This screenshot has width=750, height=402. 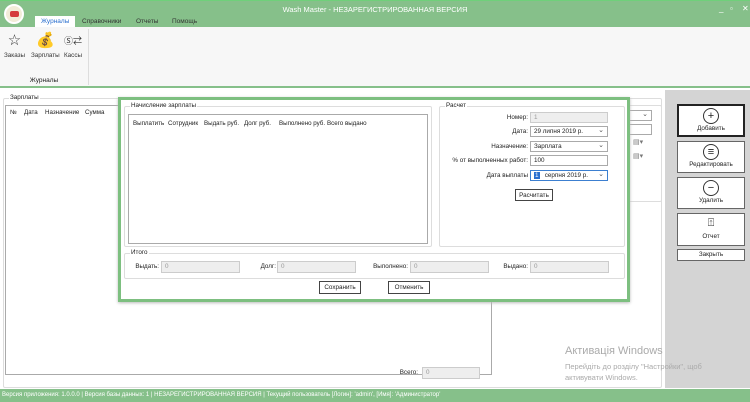 What do you see at coordinates (569, 175) in the screenshot?
I see `paydate-picker: 1 серпня 2019 р. ⌄` at bounding box center [569, 175].